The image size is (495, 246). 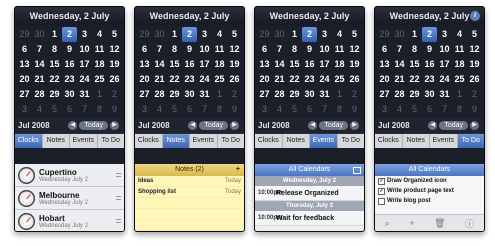 I want to click on calendar-day: 21, so click(x=159, y=79).